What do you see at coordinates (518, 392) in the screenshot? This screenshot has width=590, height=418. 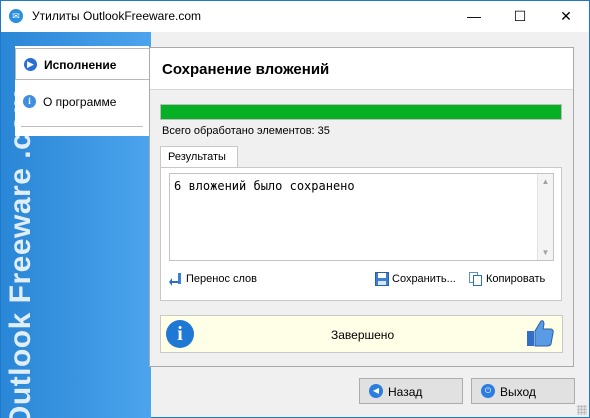 I see `exit-label: Выход` at bounding box center [518, 392].